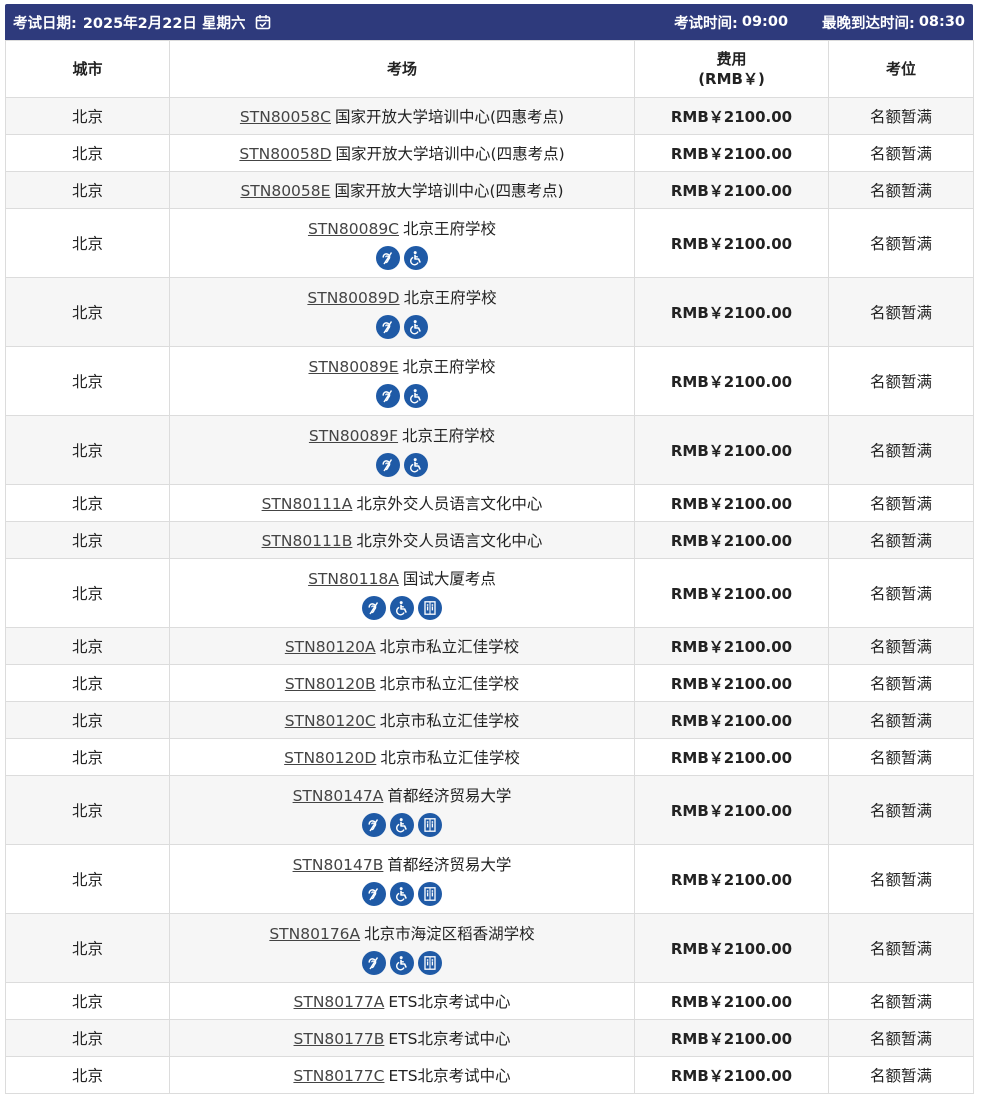 This screenshot has height=1103, width=989. What do you see at coordinates (330, 684) in the screenshot?
I see `venue-code-link: STN80120B` at bounding box center [330, 684].